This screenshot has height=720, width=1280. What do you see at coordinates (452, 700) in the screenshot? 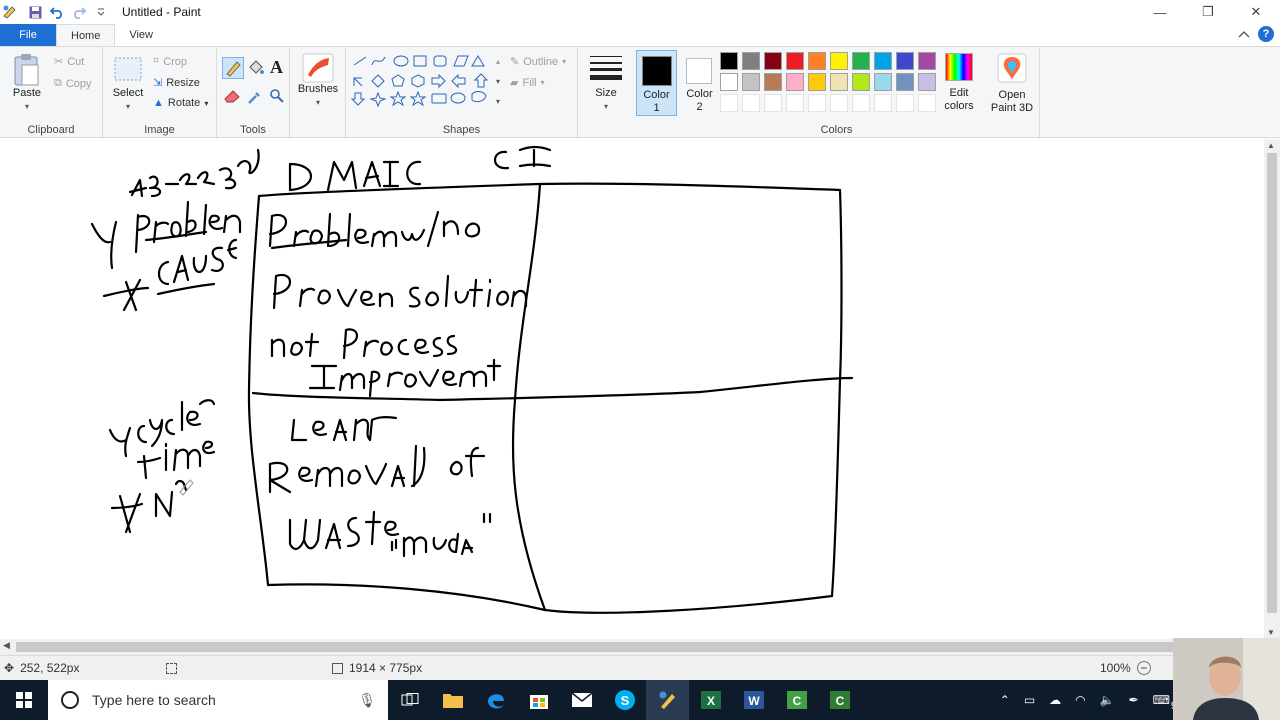
I see `file-explorer-button` at bounding box center [452, 700].